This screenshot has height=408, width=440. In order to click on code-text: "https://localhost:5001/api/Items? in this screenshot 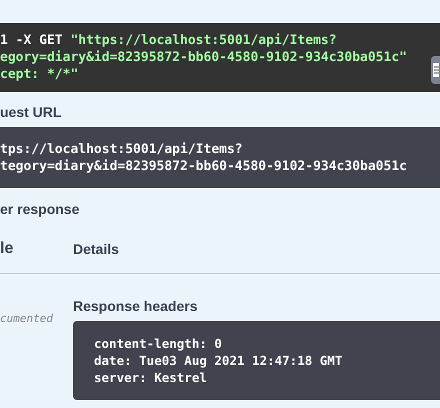, I will do `click(203, 40)`.